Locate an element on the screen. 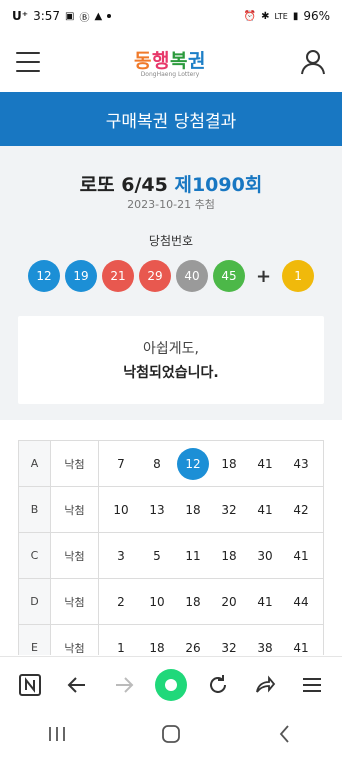  app-header: 동행복권 DongHaeng Lottery is located at coordinates (171, 62).